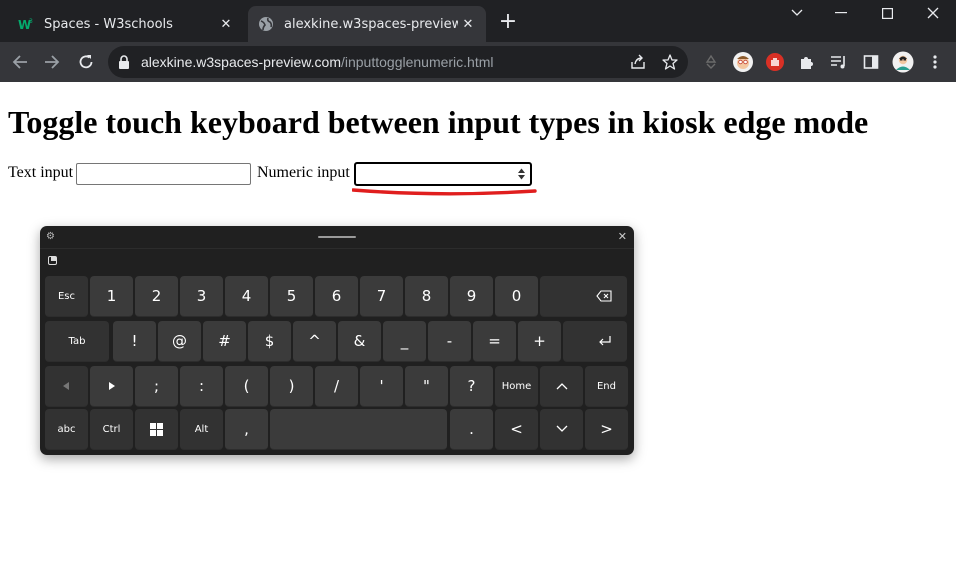 This screenshot has width=956, height=582. I want to click on key-caret: ^, so click(314, 341).